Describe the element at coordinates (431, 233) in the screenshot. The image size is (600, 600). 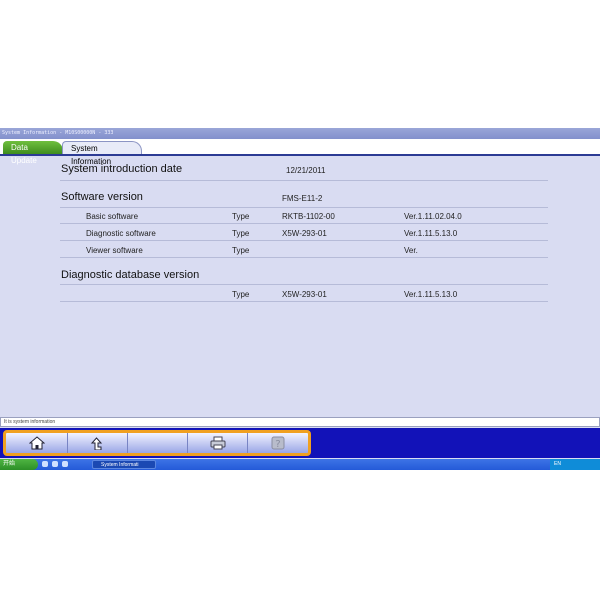
I see `software-version: Ver.1.11.5.13.0` at that location.